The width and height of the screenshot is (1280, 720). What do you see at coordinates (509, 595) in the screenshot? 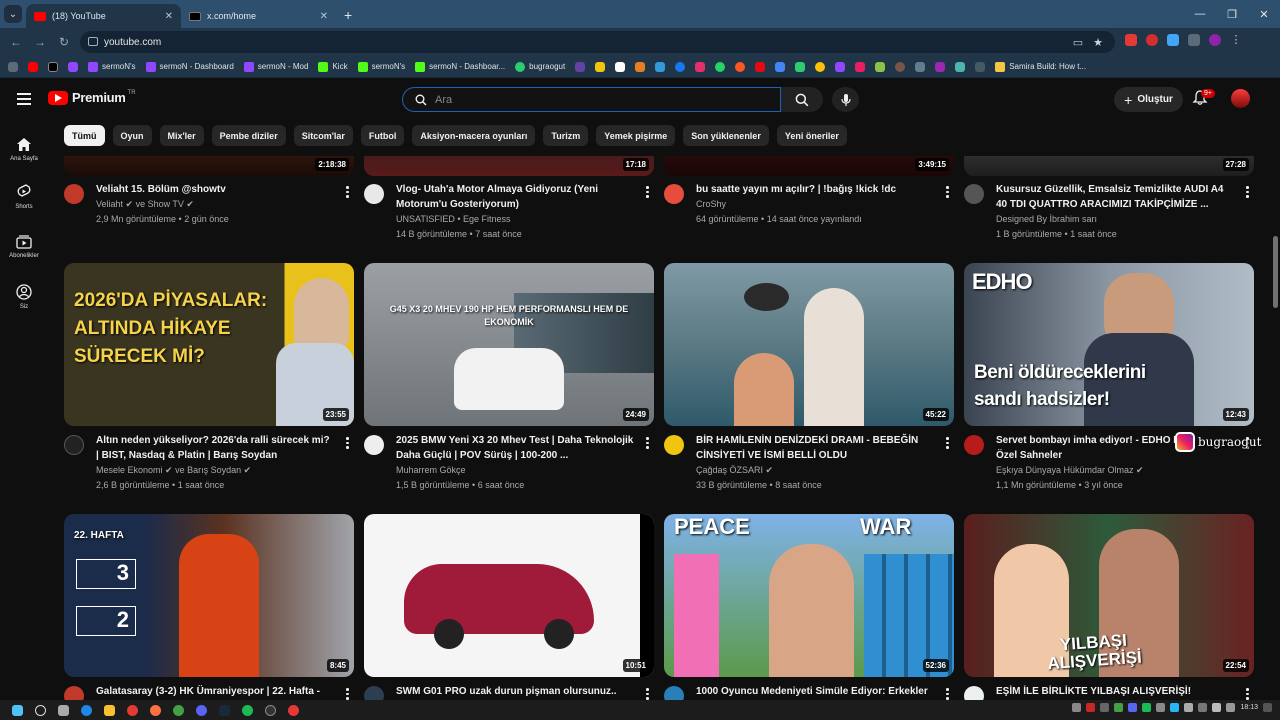
I see `video-thumbnail: 10:51` at bounding box center [509, 595].